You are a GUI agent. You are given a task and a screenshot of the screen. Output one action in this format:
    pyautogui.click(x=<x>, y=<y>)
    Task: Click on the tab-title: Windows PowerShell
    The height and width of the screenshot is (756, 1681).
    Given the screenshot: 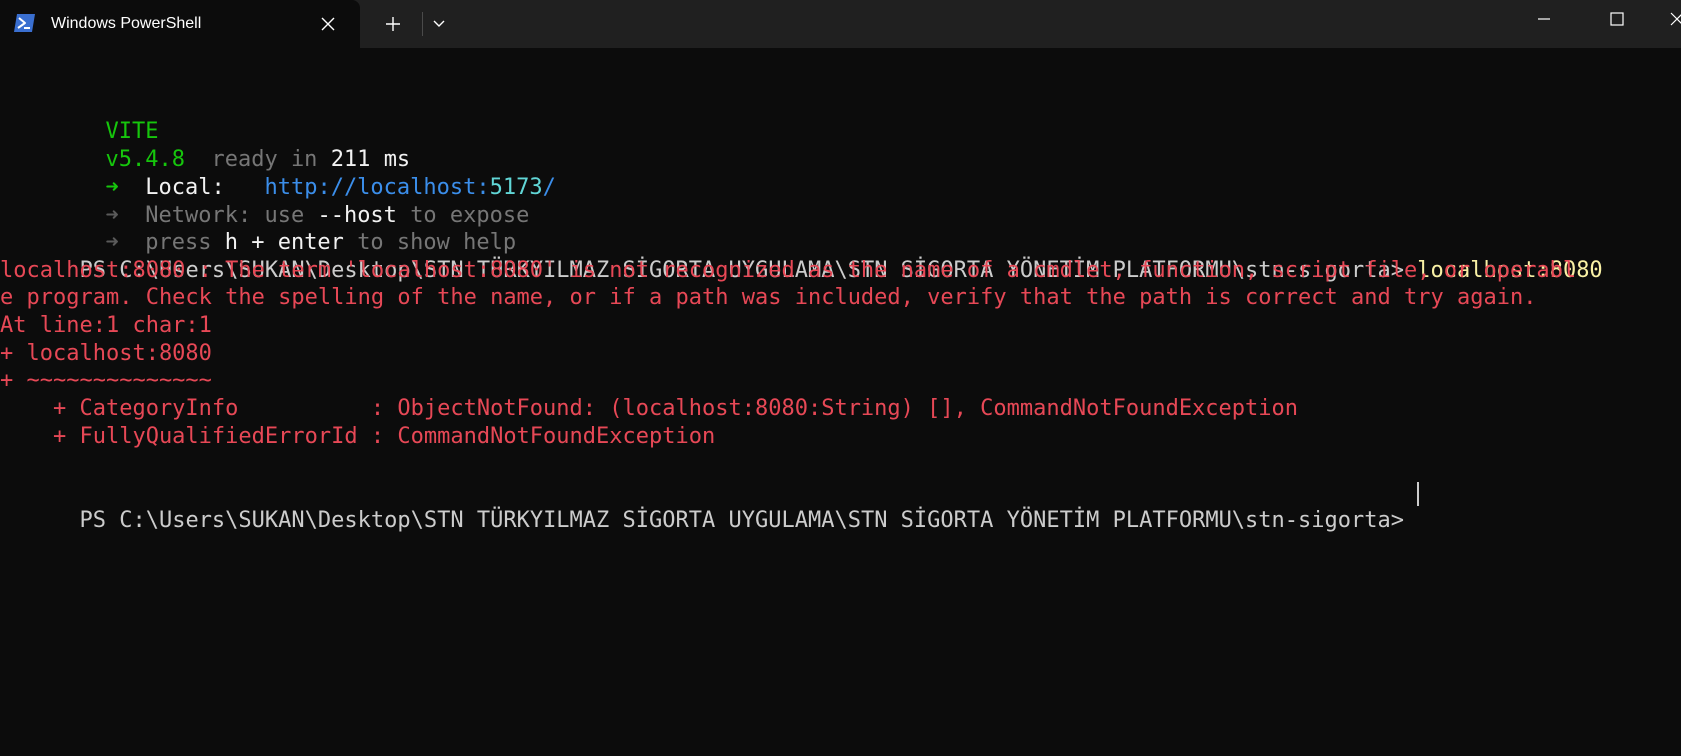 What is the action you would take?
    pyautogui.click(x=126, y=23)
    